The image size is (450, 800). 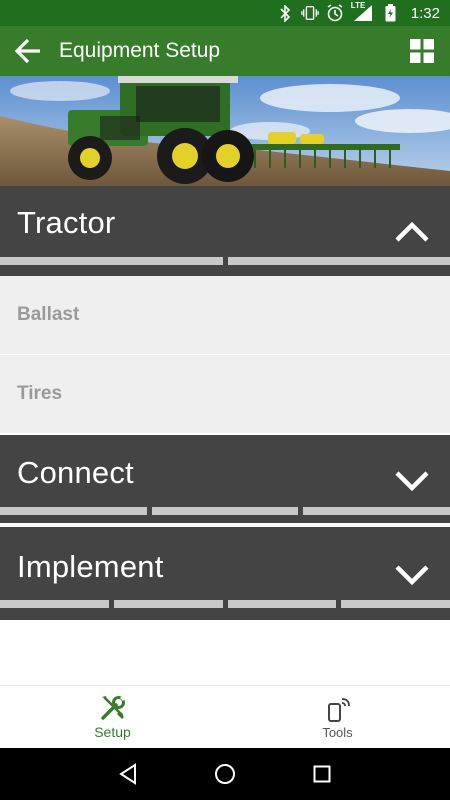 I want to click on section-title: Connect, so click(x=75, y=472).